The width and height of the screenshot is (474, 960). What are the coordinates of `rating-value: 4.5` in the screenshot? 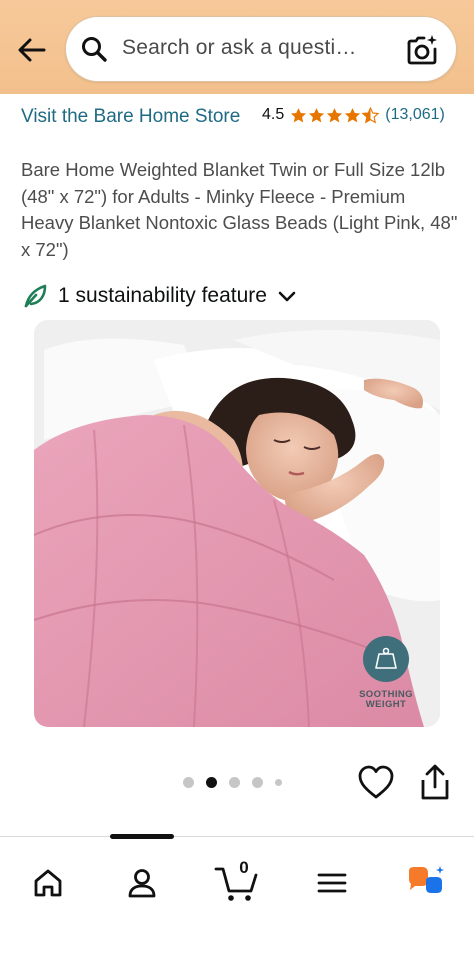 It's located at (273, 114).